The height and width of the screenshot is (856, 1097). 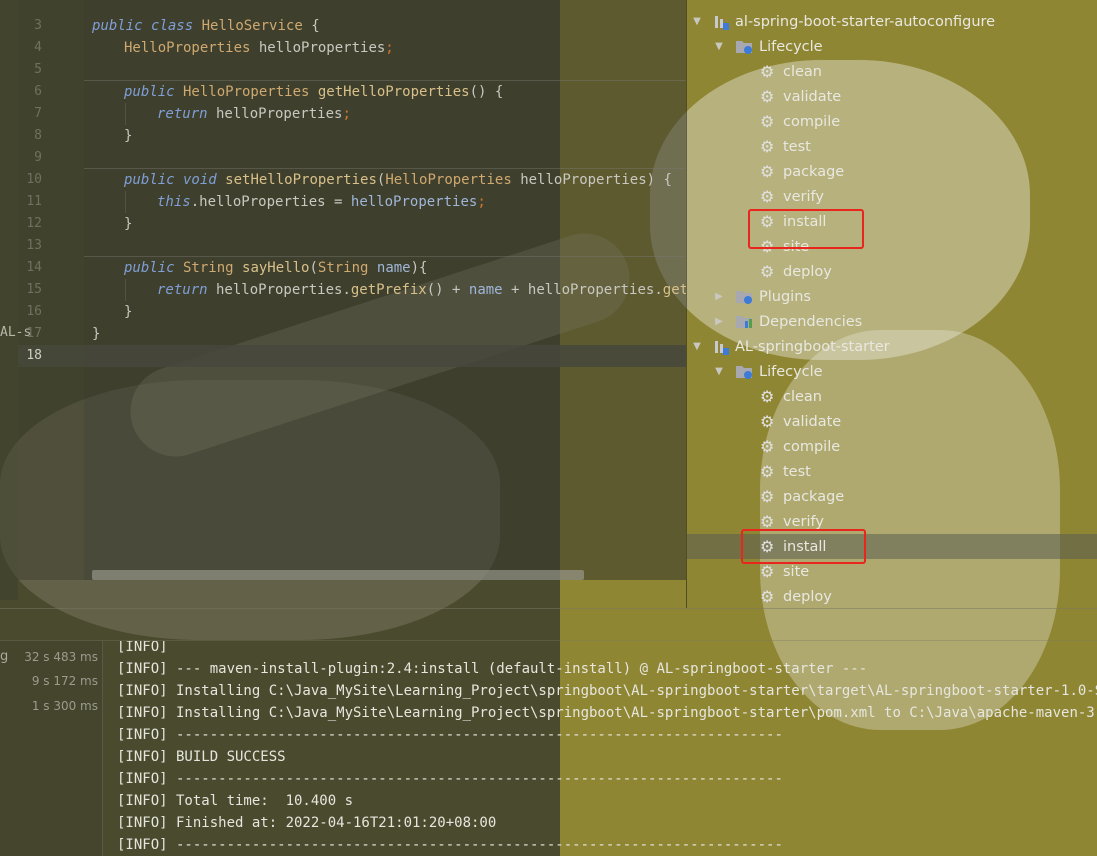 I want to click on punctuation: () {, so click(x=486, y=92).